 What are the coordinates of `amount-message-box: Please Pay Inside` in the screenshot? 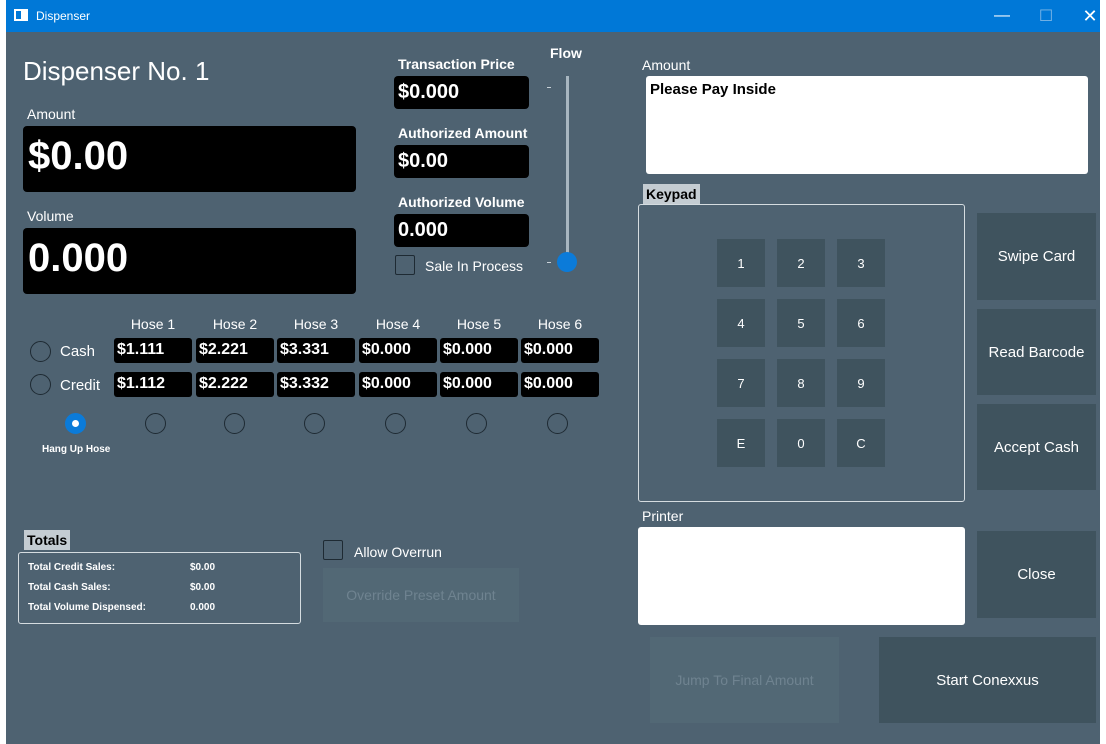 It's located at (867, 125).